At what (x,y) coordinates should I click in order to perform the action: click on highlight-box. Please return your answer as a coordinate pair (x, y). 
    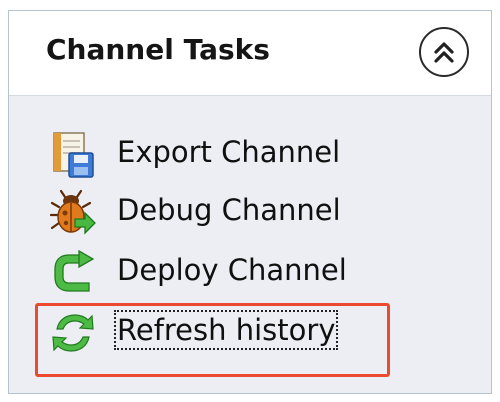
    Looking at the image, I should click on (212, 340).